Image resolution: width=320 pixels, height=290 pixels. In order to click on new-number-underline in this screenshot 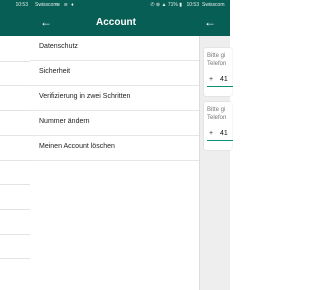, I will do `click(220, 140)`.